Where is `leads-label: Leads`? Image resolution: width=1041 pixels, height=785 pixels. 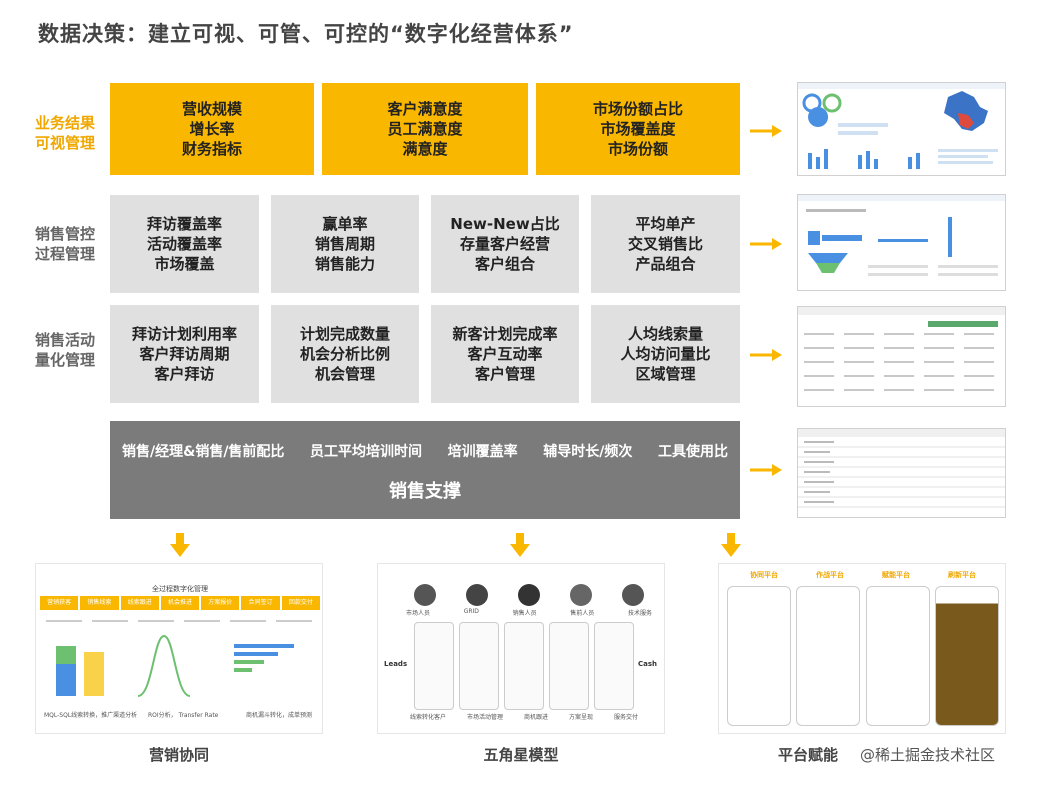 leads-label: Leads is located at coordinates (396, 664).